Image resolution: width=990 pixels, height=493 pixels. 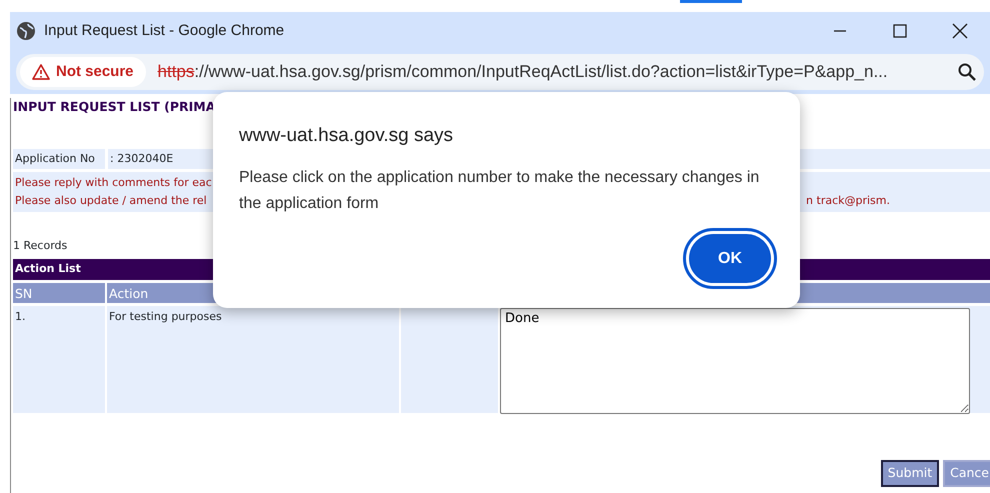 I want to click on dialog-message: Please click on the application number to make the necessary changes in the application form, so click(x=499, y=191).